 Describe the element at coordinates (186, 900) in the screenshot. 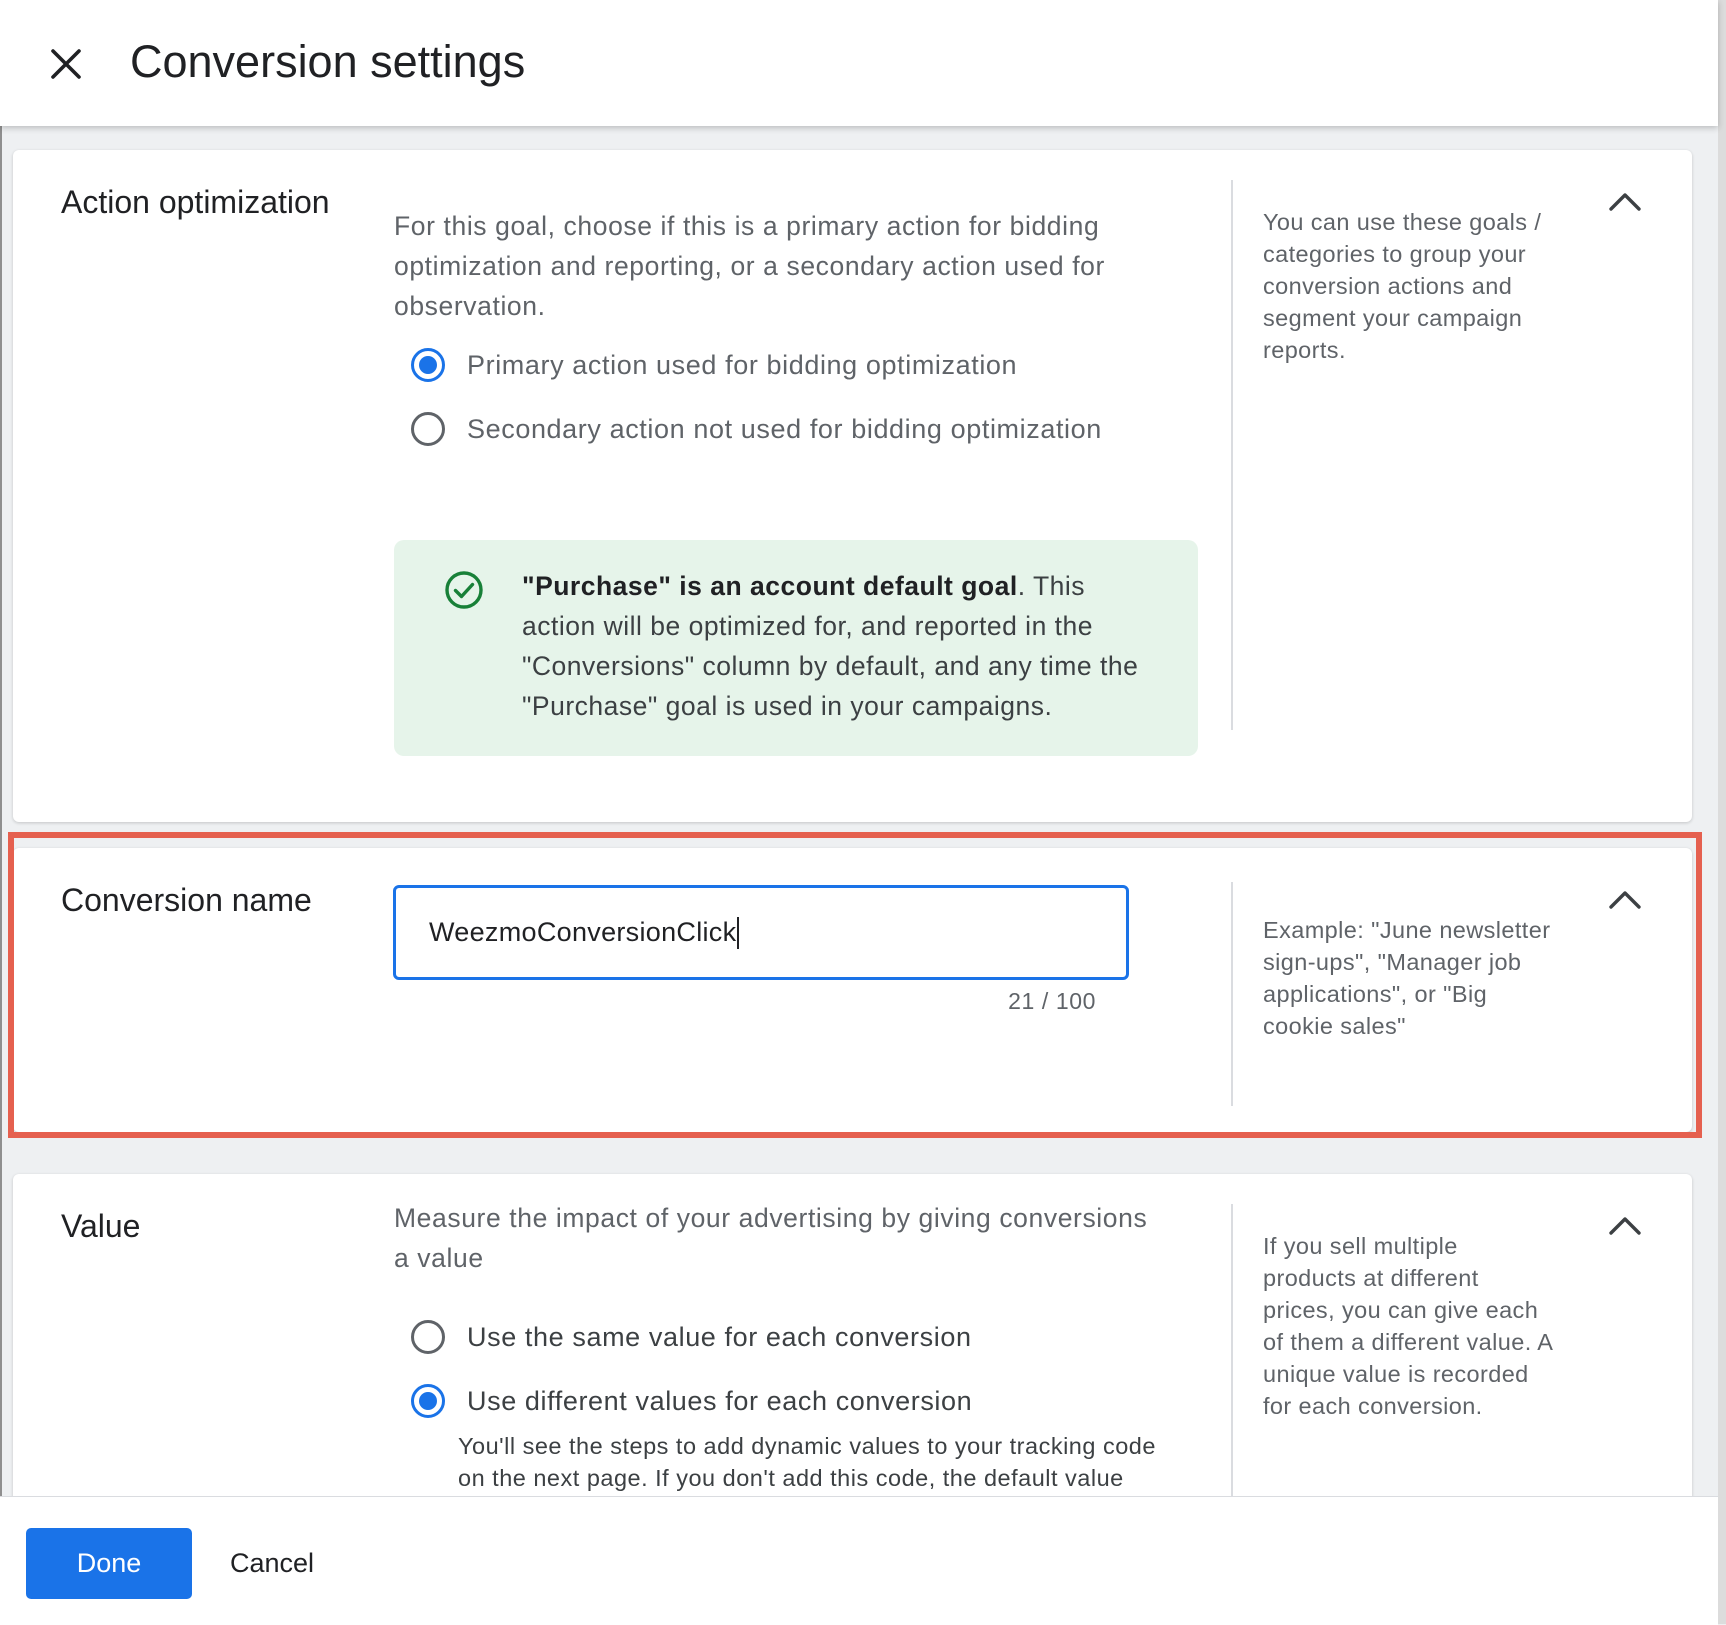

I see `section-title: Conversion name` at that location.